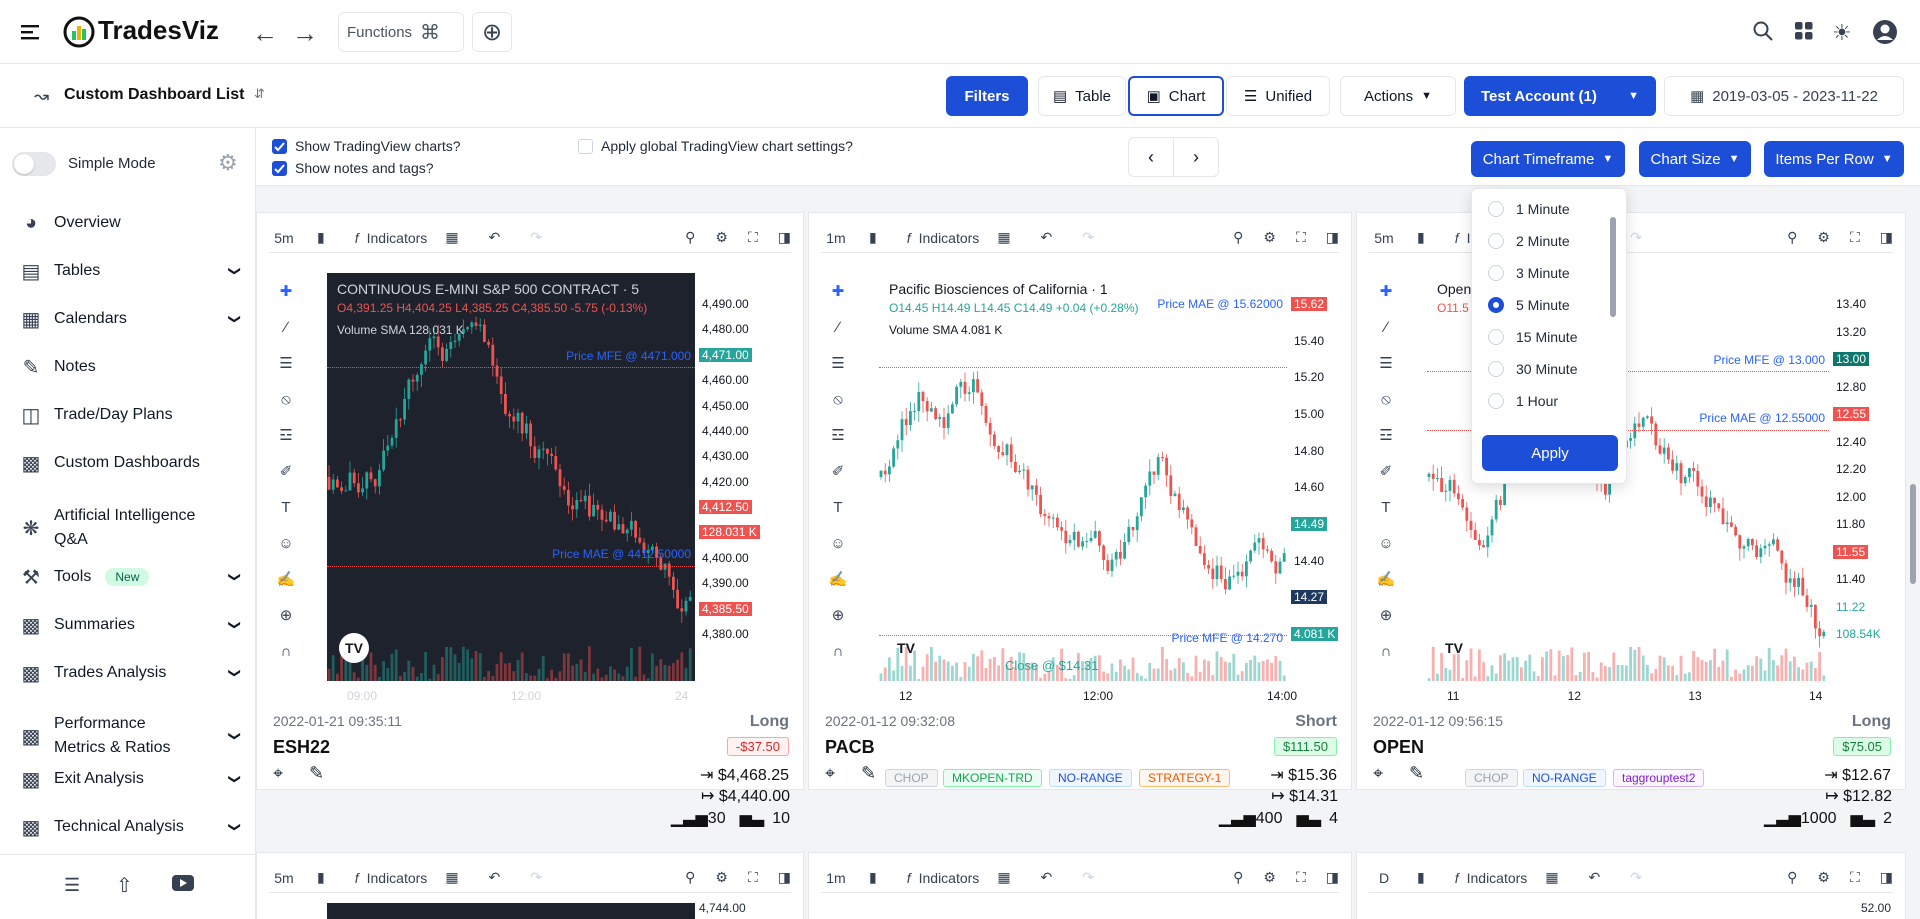  What do you see at coordinates (305, 33) in the screenshot?
I see `forward-arrow-icon: →` at bounding box center [305, 33].